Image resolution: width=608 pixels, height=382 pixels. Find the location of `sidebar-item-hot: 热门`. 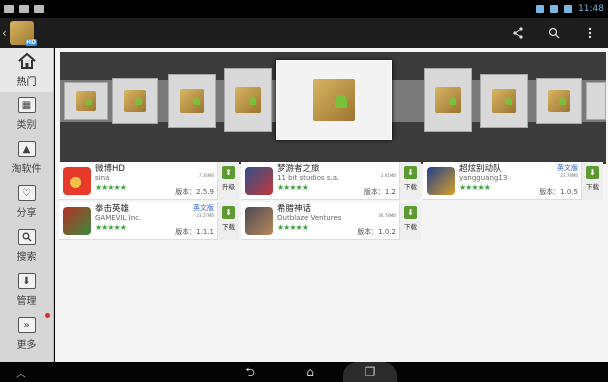

sidebar-item-hot: 热门 is located at coordinates (26, 70).